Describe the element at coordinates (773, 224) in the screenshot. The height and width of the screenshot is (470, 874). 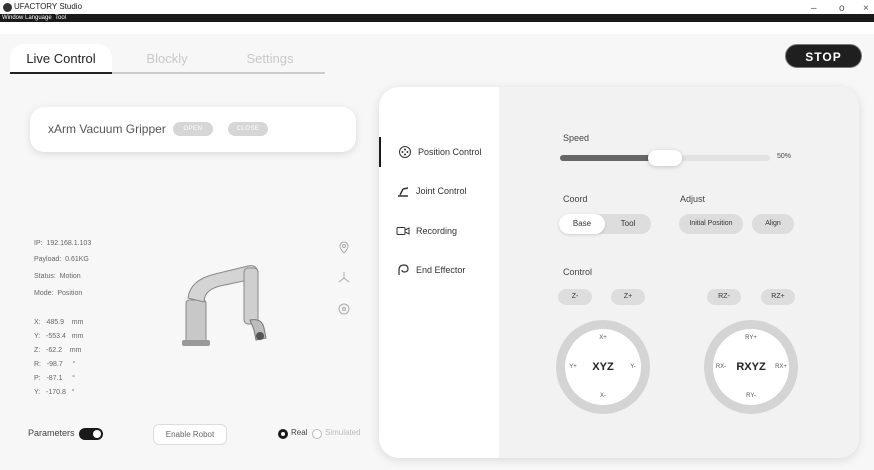
I see `align-button: Align` at that location.